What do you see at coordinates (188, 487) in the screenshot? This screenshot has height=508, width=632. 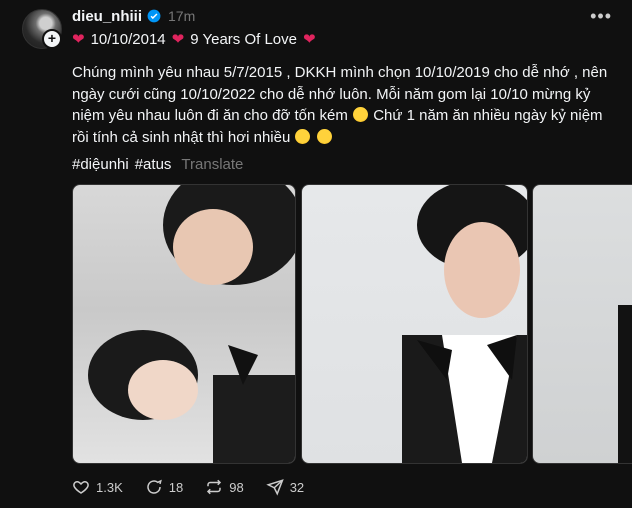 I see `post-actions: 1.3K 18 98 32` at bounding box center [188, 487].